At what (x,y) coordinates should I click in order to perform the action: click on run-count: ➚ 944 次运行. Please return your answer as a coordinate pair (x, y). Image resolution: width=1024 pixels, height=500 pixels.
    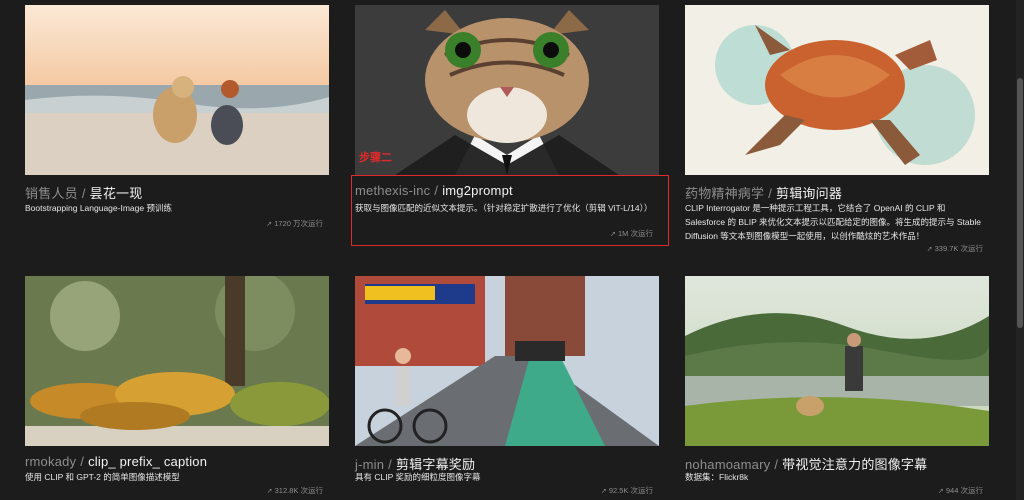
    Looking at the image, I should click on (960, 490).